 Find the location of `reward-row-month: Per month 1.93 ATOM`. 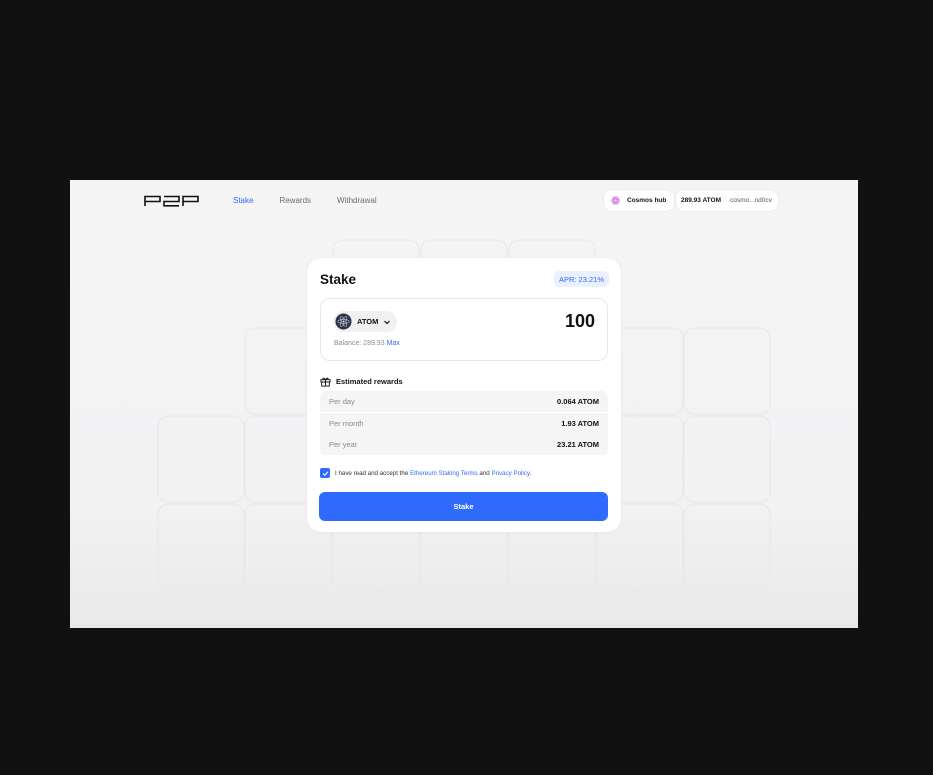

reward-row-month: Per month 1.93 ATOM is located at coordinates (464, 423).